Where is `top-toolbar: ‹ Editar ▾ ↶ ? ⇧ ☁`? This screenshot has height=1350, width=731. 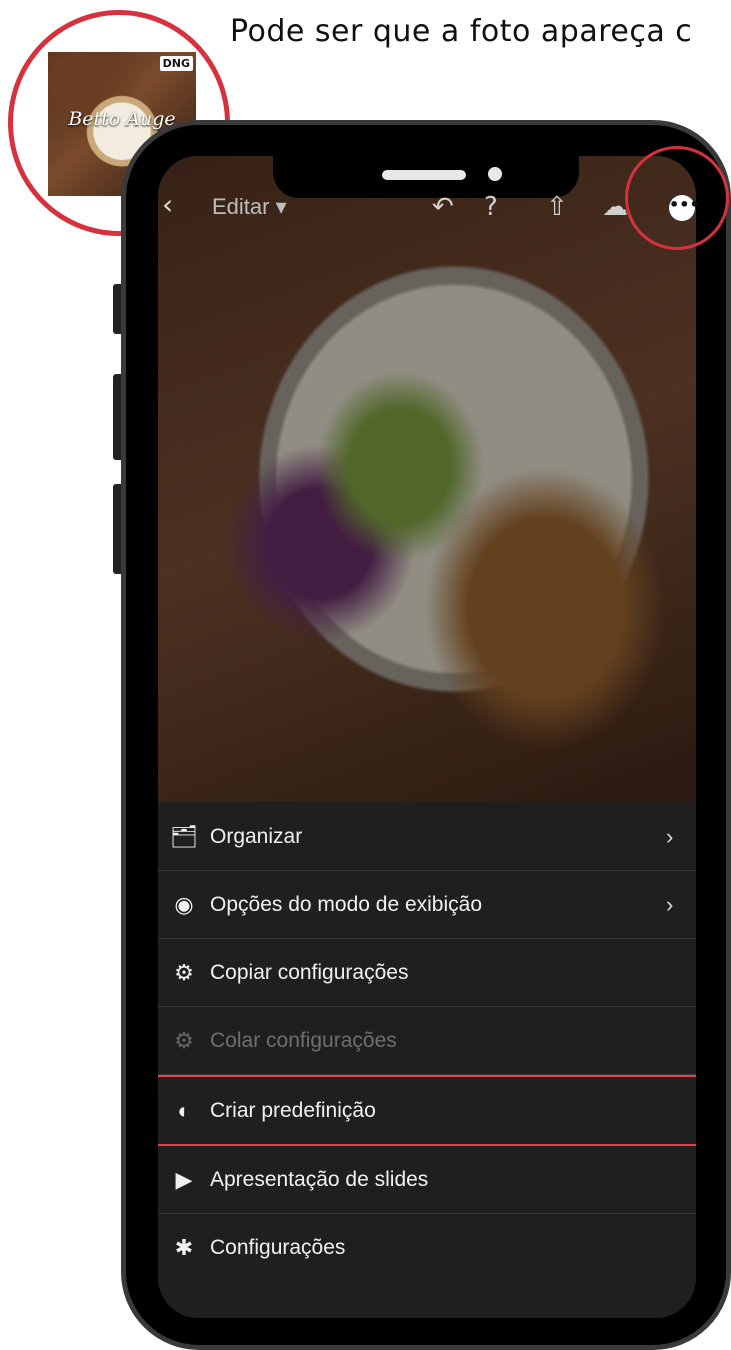
top-toolbar: ‹ Editar ▾ ↶ ? ⇧ ☁ is located at coordinates (427, 208).